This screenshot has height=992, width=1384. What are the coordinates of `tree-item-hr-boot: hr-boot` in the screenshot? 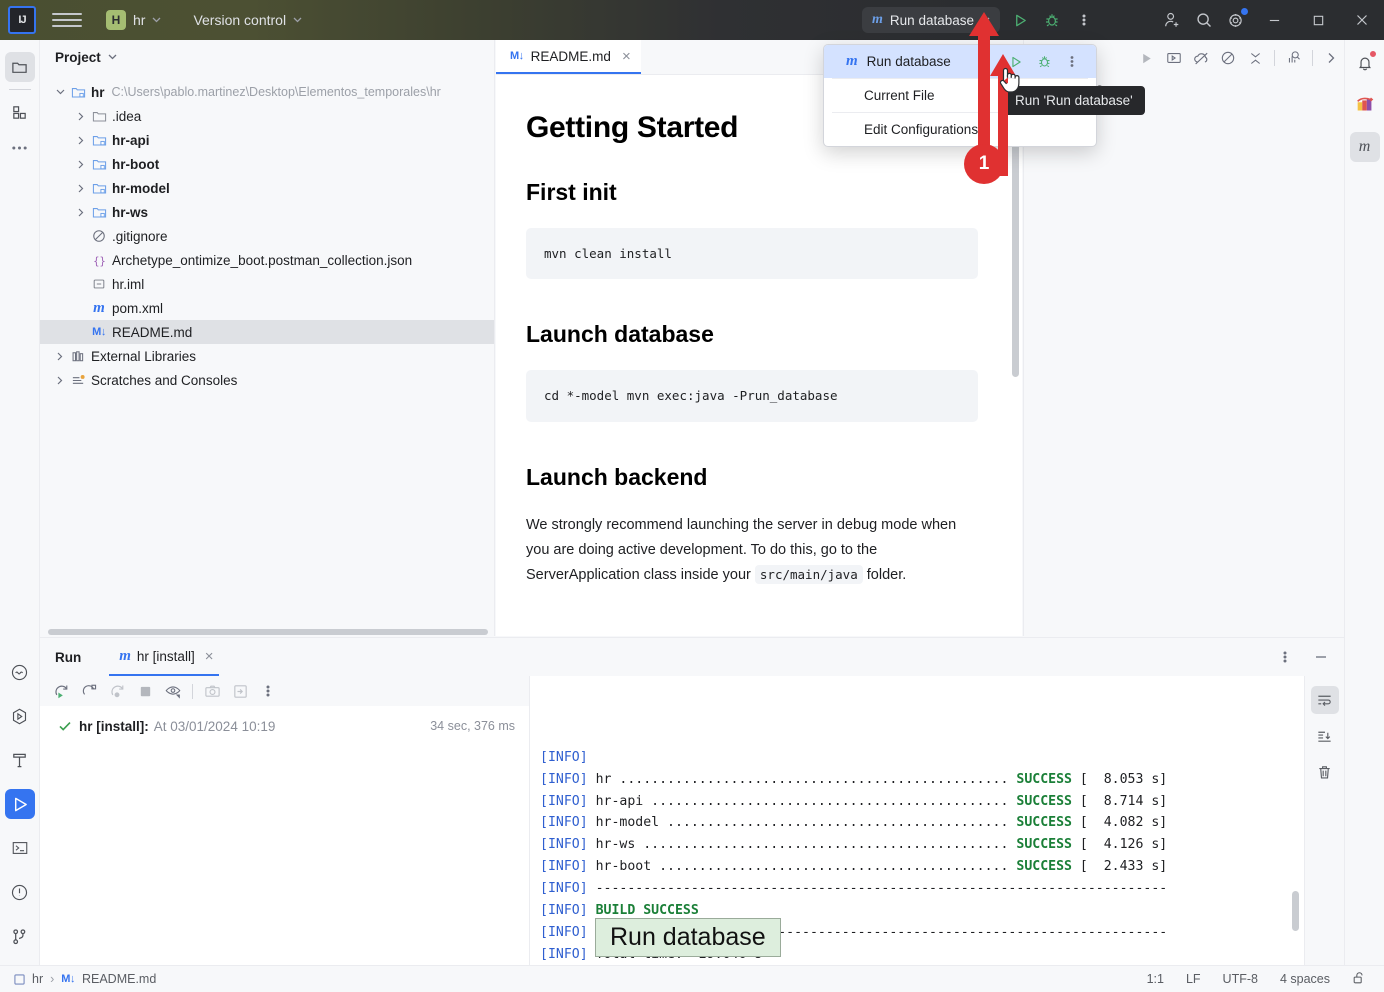 It's located at (267, 164).